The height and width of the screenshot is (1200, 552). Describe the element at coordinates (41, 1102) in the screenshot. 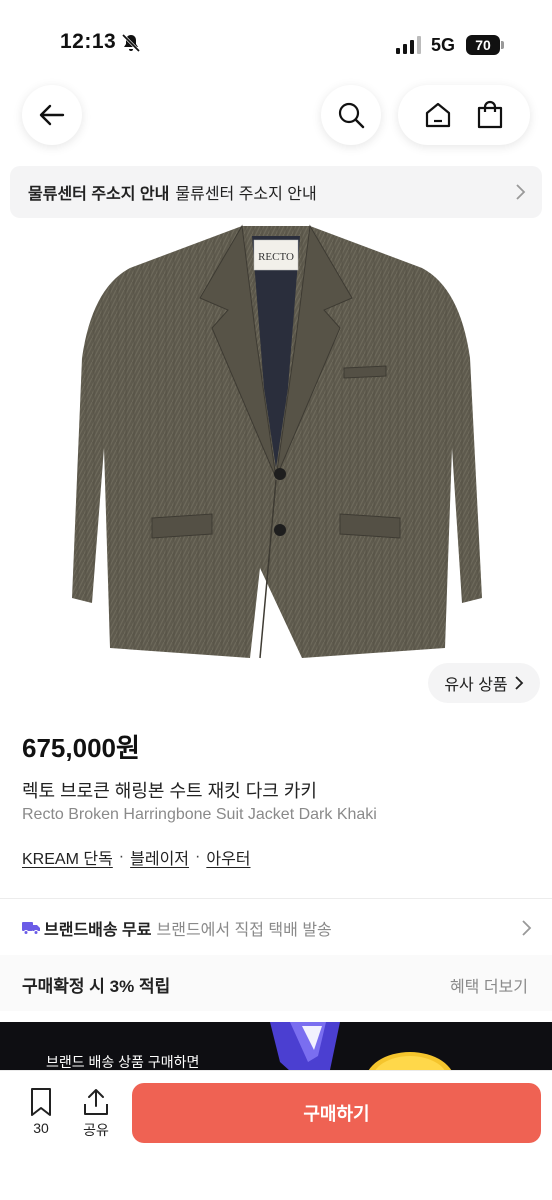

I see `bookmark-icon` at that location.